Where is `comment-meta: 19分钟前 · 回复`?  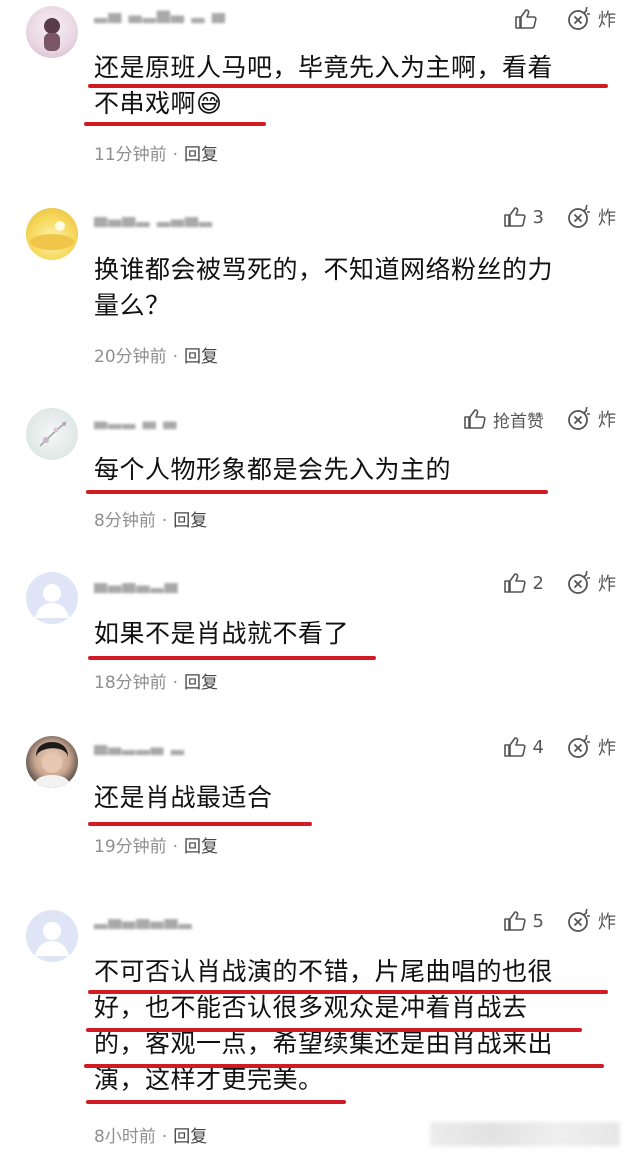 comment-meta: 19分钟前 · 回复 is located at coordinates (156, 847).